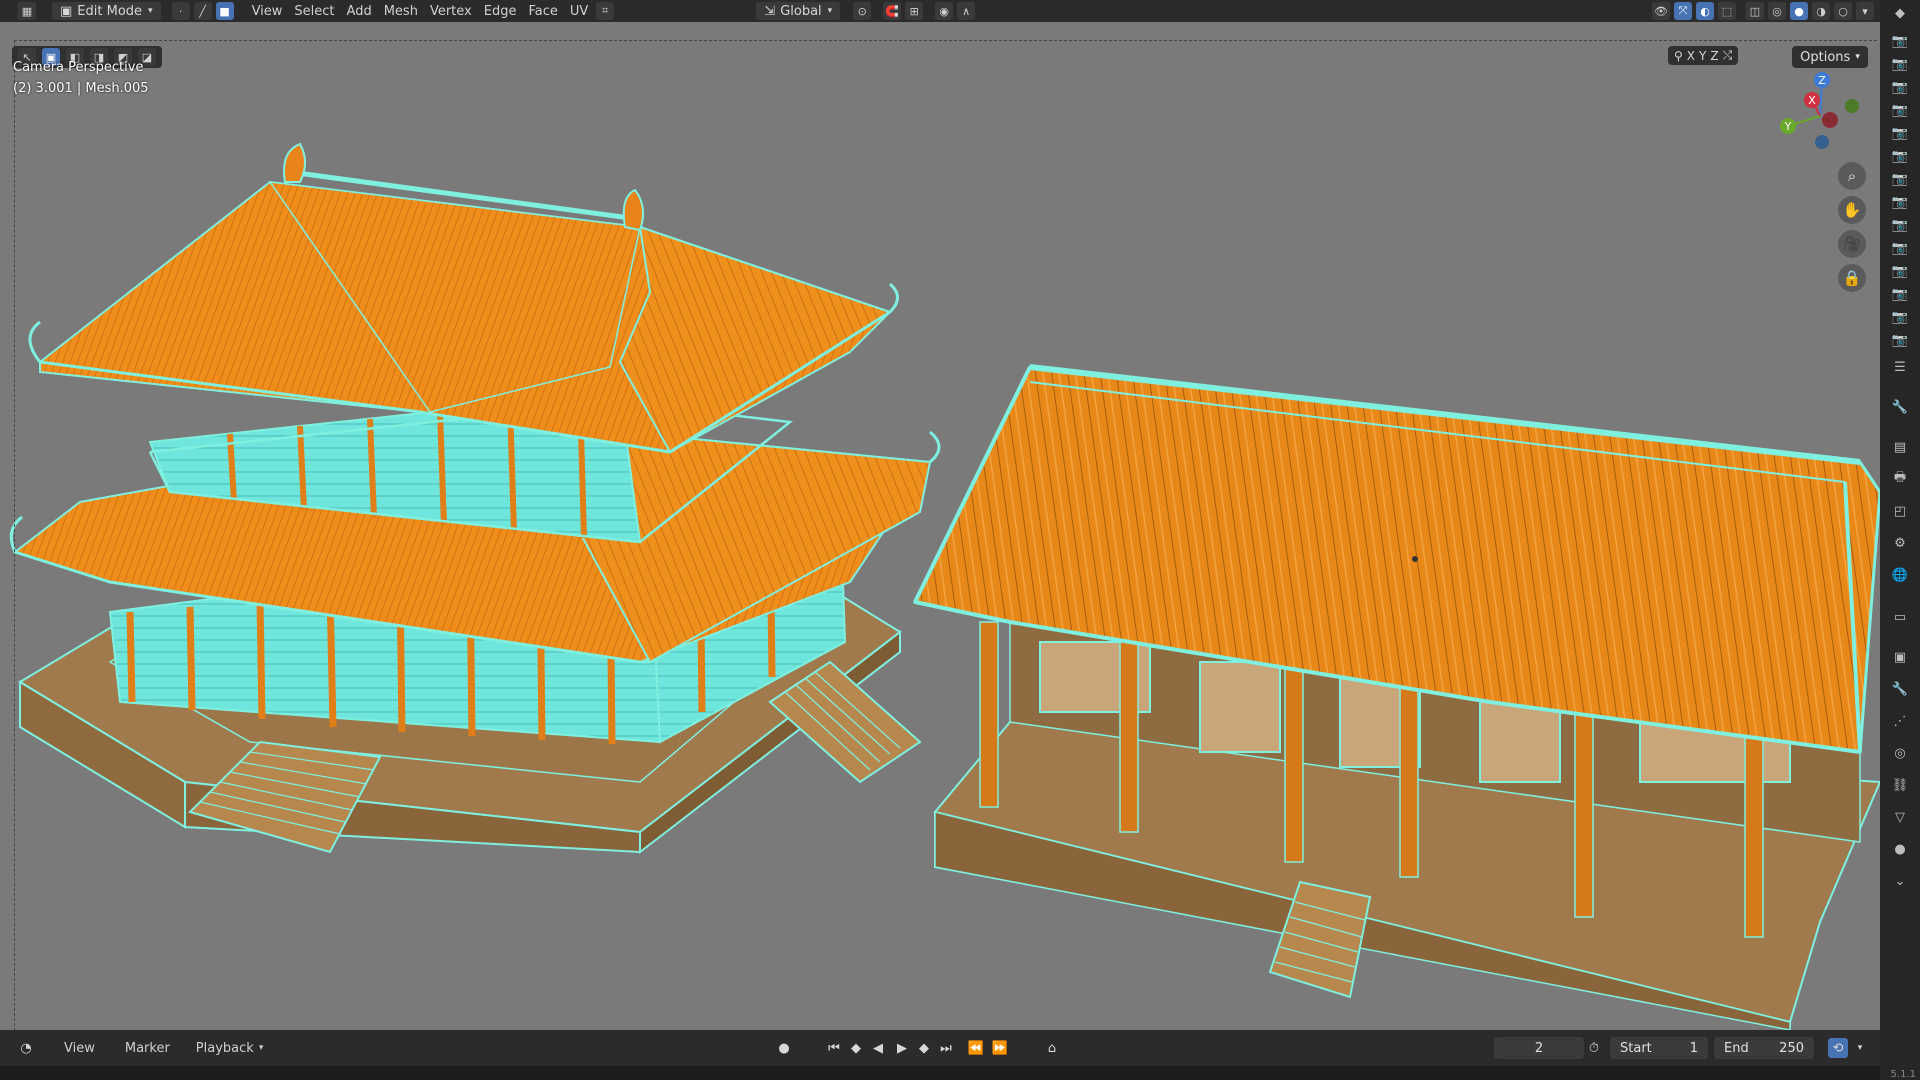 Image resolution: width=1920 pixels, height=1080 pixels. I want to click on blender-icon: ◆, so click(1900, 13).